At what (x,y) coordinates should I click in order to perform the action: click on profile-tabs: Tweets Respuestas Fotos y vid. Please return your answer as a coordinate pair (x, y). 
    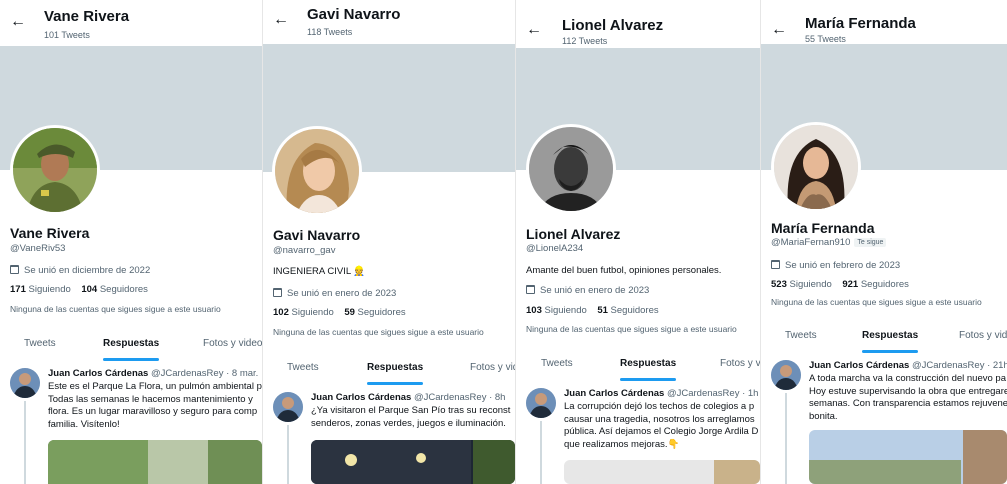
    Looking at the image, I should click on (389, 371).